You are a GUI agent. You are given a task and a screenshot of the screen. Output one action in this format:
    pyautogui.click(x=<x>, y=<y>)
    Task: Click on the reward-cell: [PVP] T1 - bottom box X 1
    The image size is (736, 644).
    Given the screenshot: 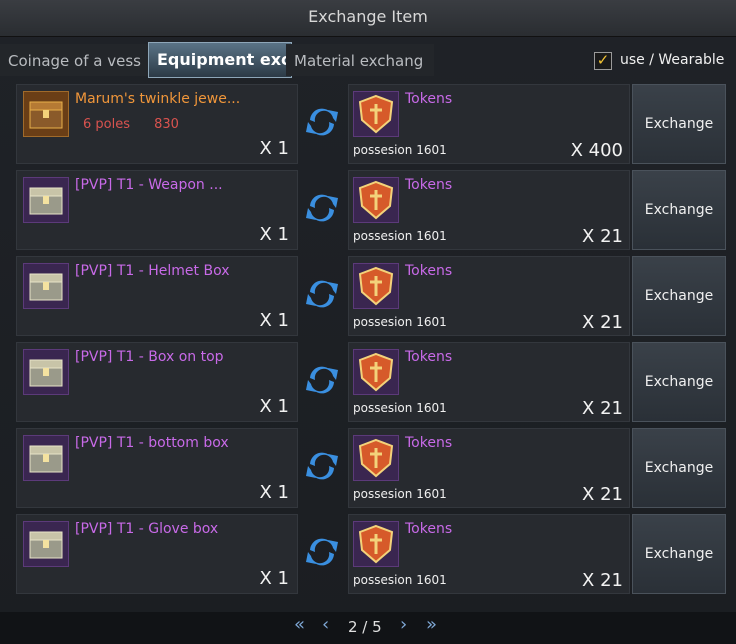 What is the action you would take?
    pyautogui.click(x=157, y=468)
    